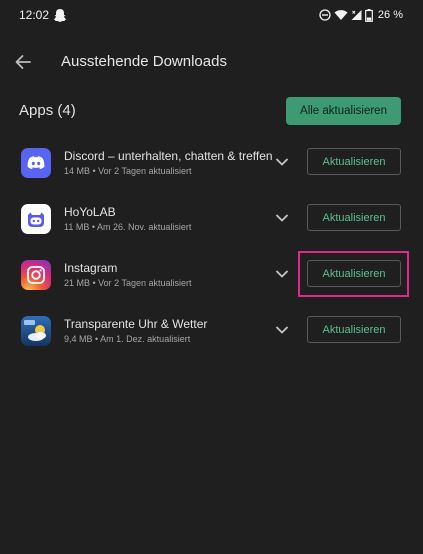  I want to click on app-meta: 9,4 MB • Am 1. Dez. aktualisiert, so click(127, 339).